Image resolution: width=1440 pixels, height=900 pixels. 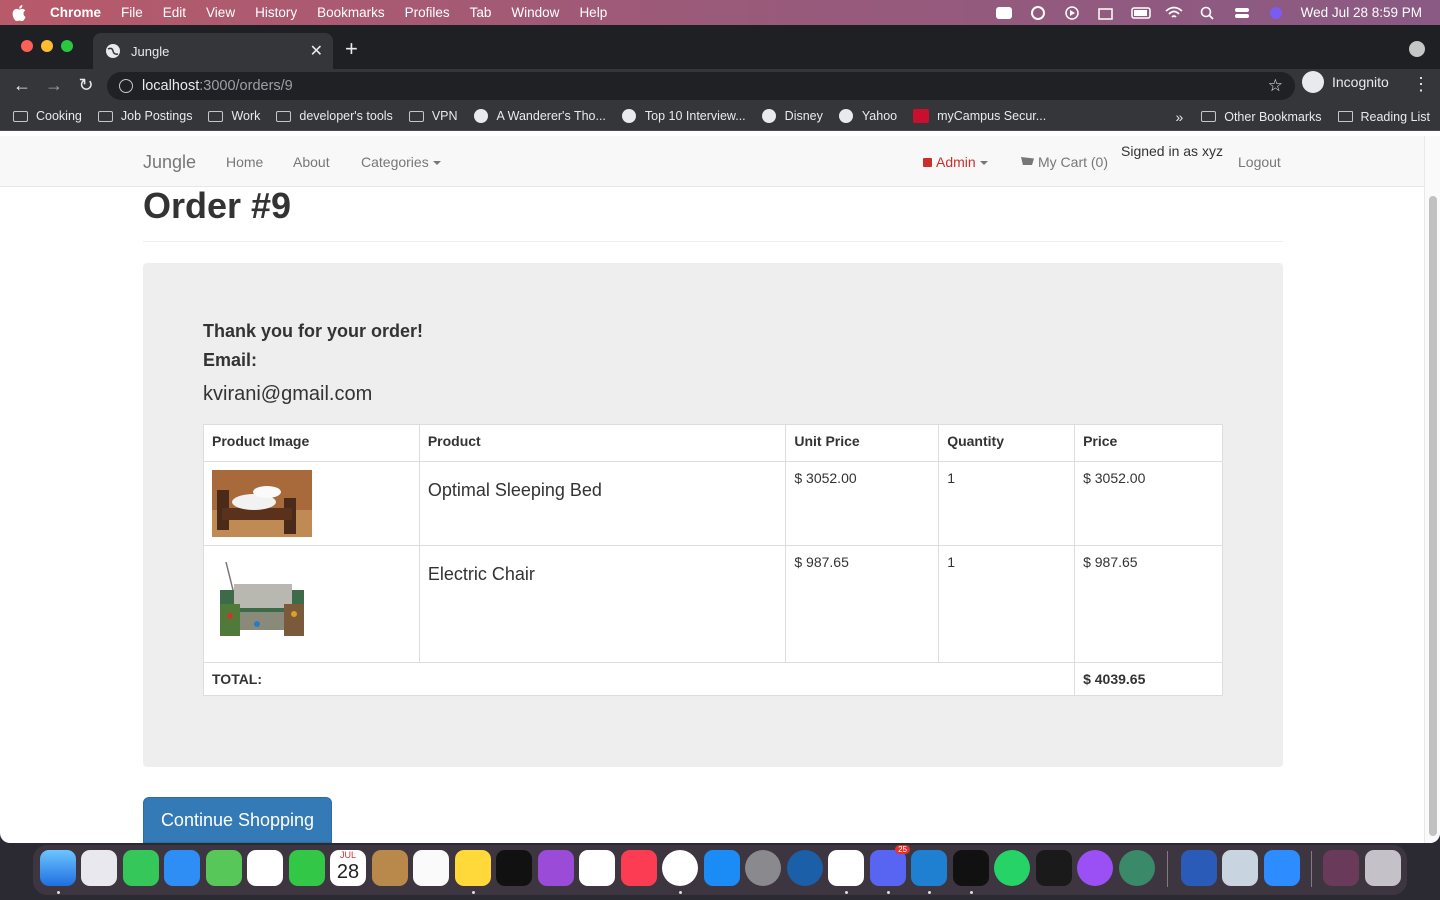 What do you see at coordinates (234, 116) in the screenshot?
I see `bookmark-folder: Work` at bounding box center [234, 116].